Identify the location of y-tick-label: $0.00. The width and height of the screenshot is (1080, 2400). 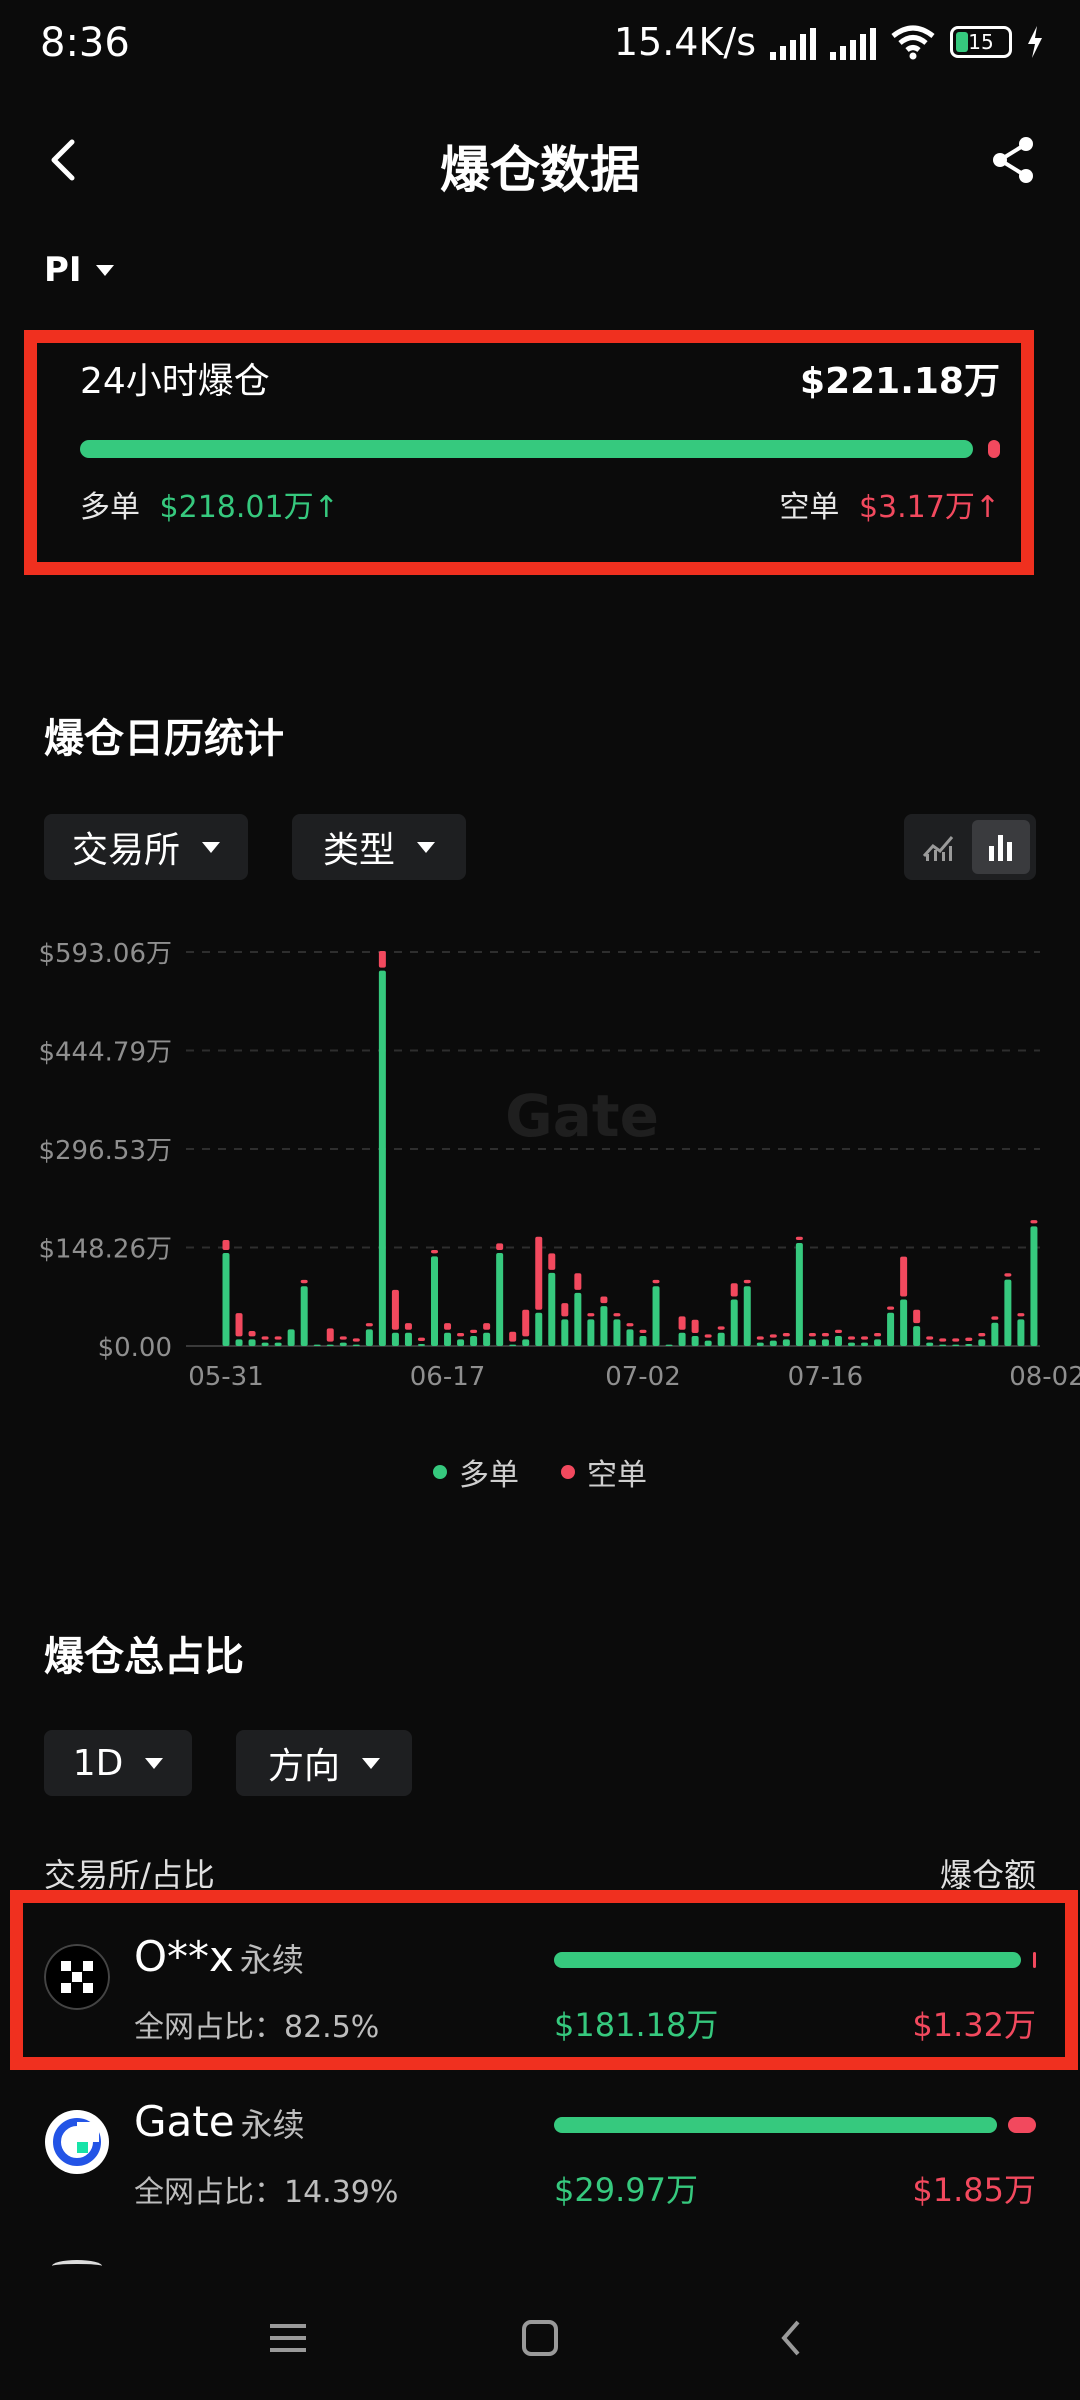
(135, 1348).